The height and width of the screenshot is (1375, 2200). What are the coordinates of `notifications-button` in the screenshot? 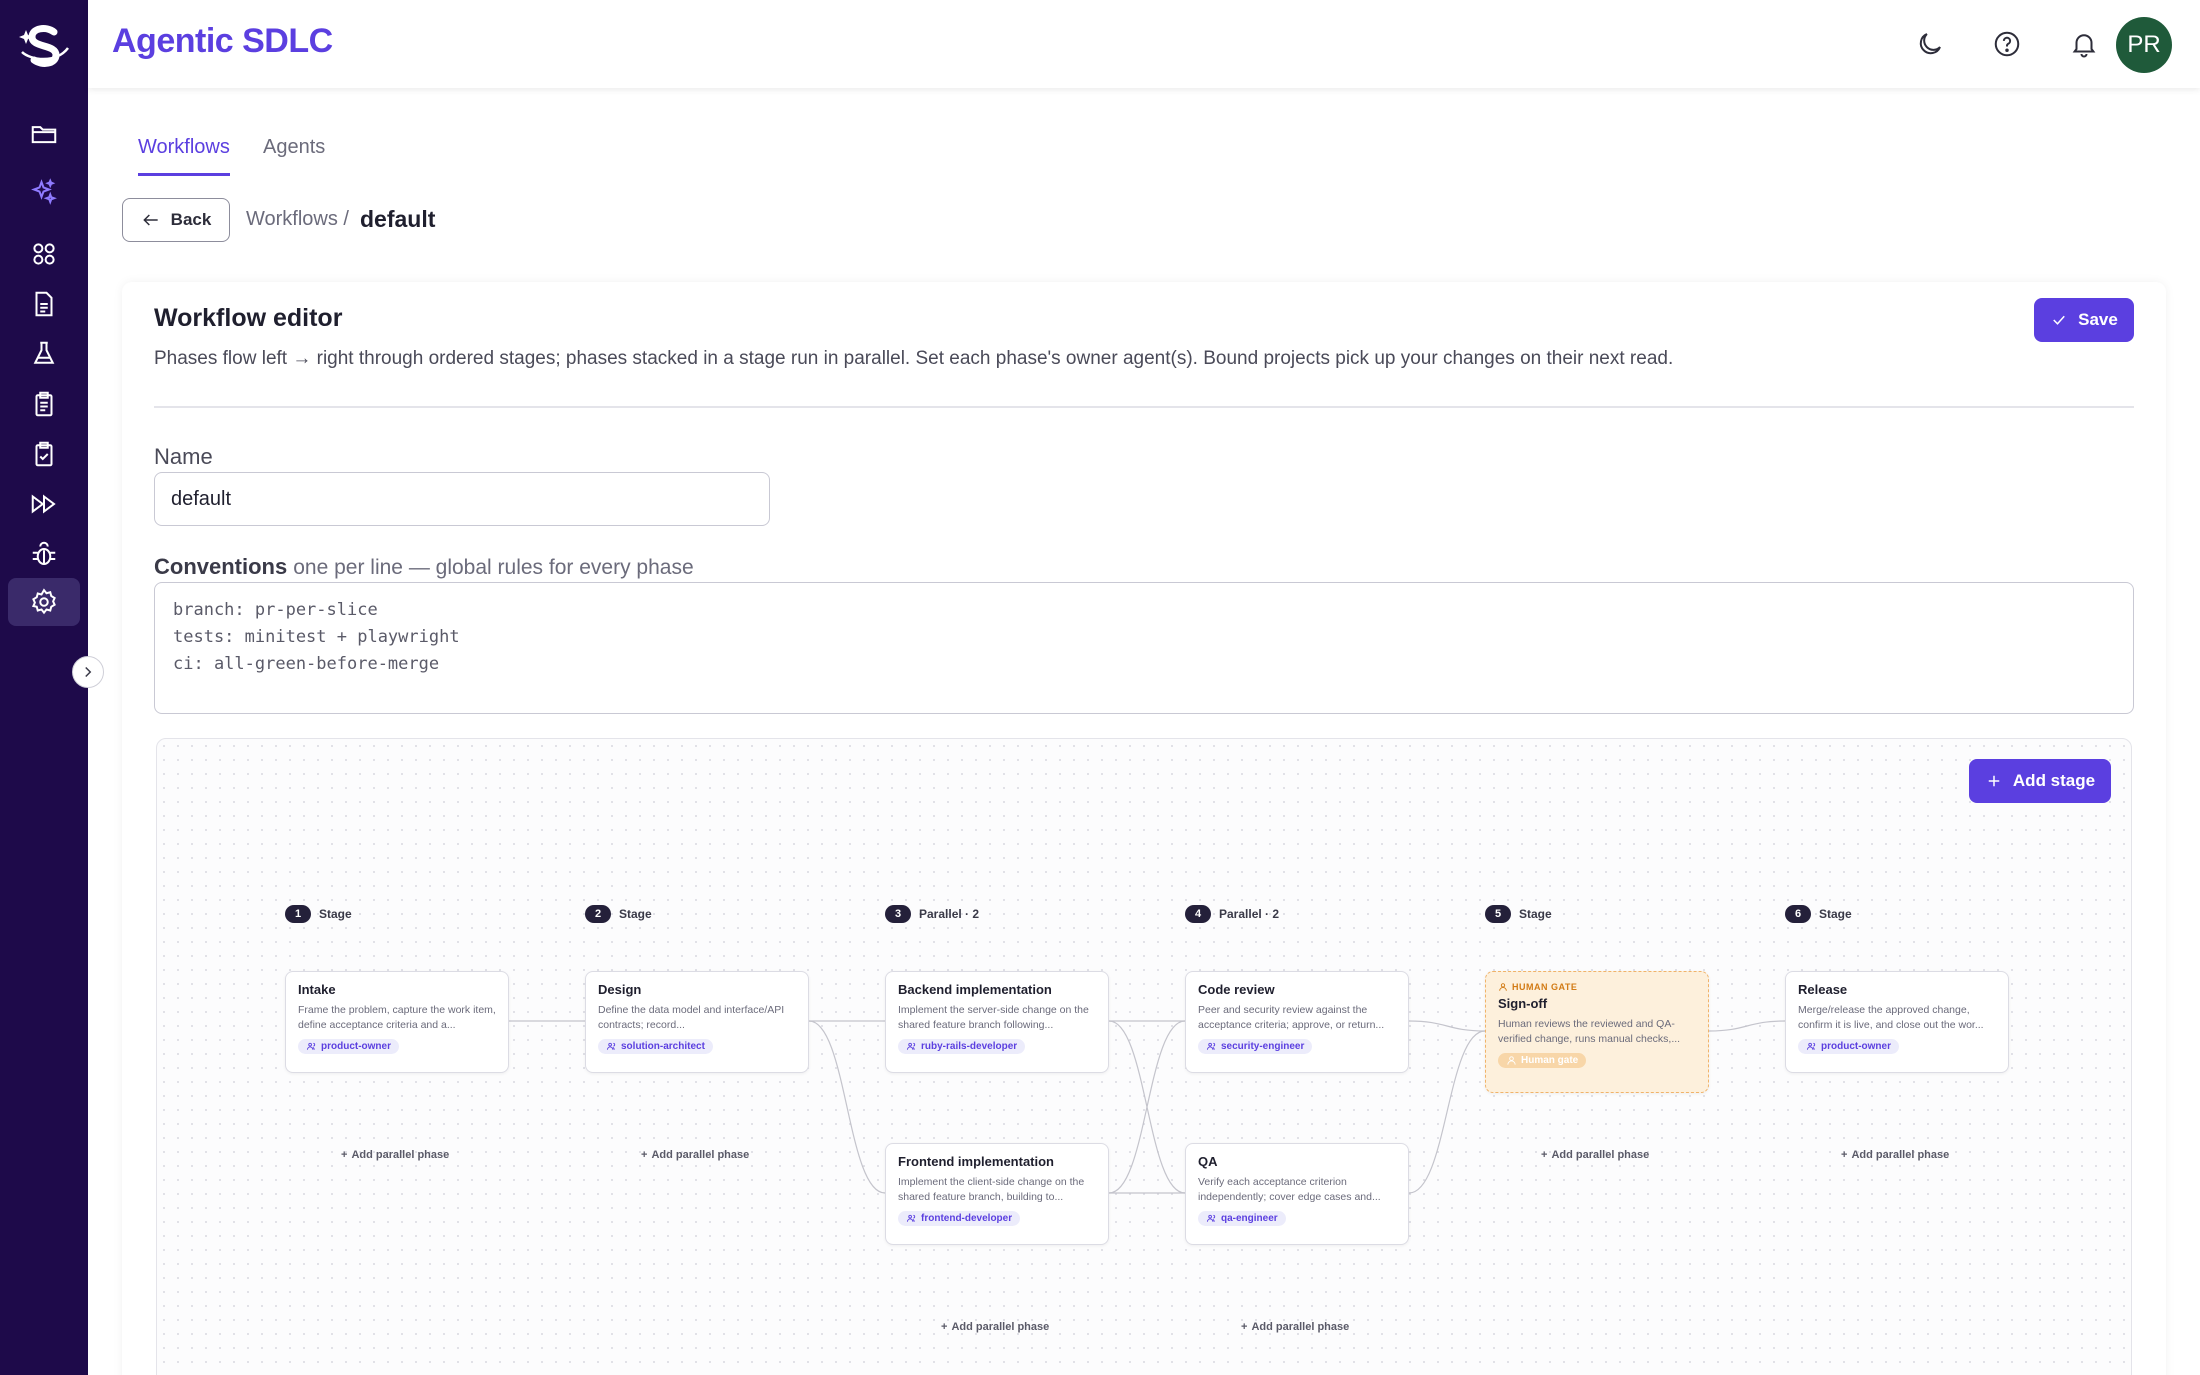 It's located at (2084, 44).